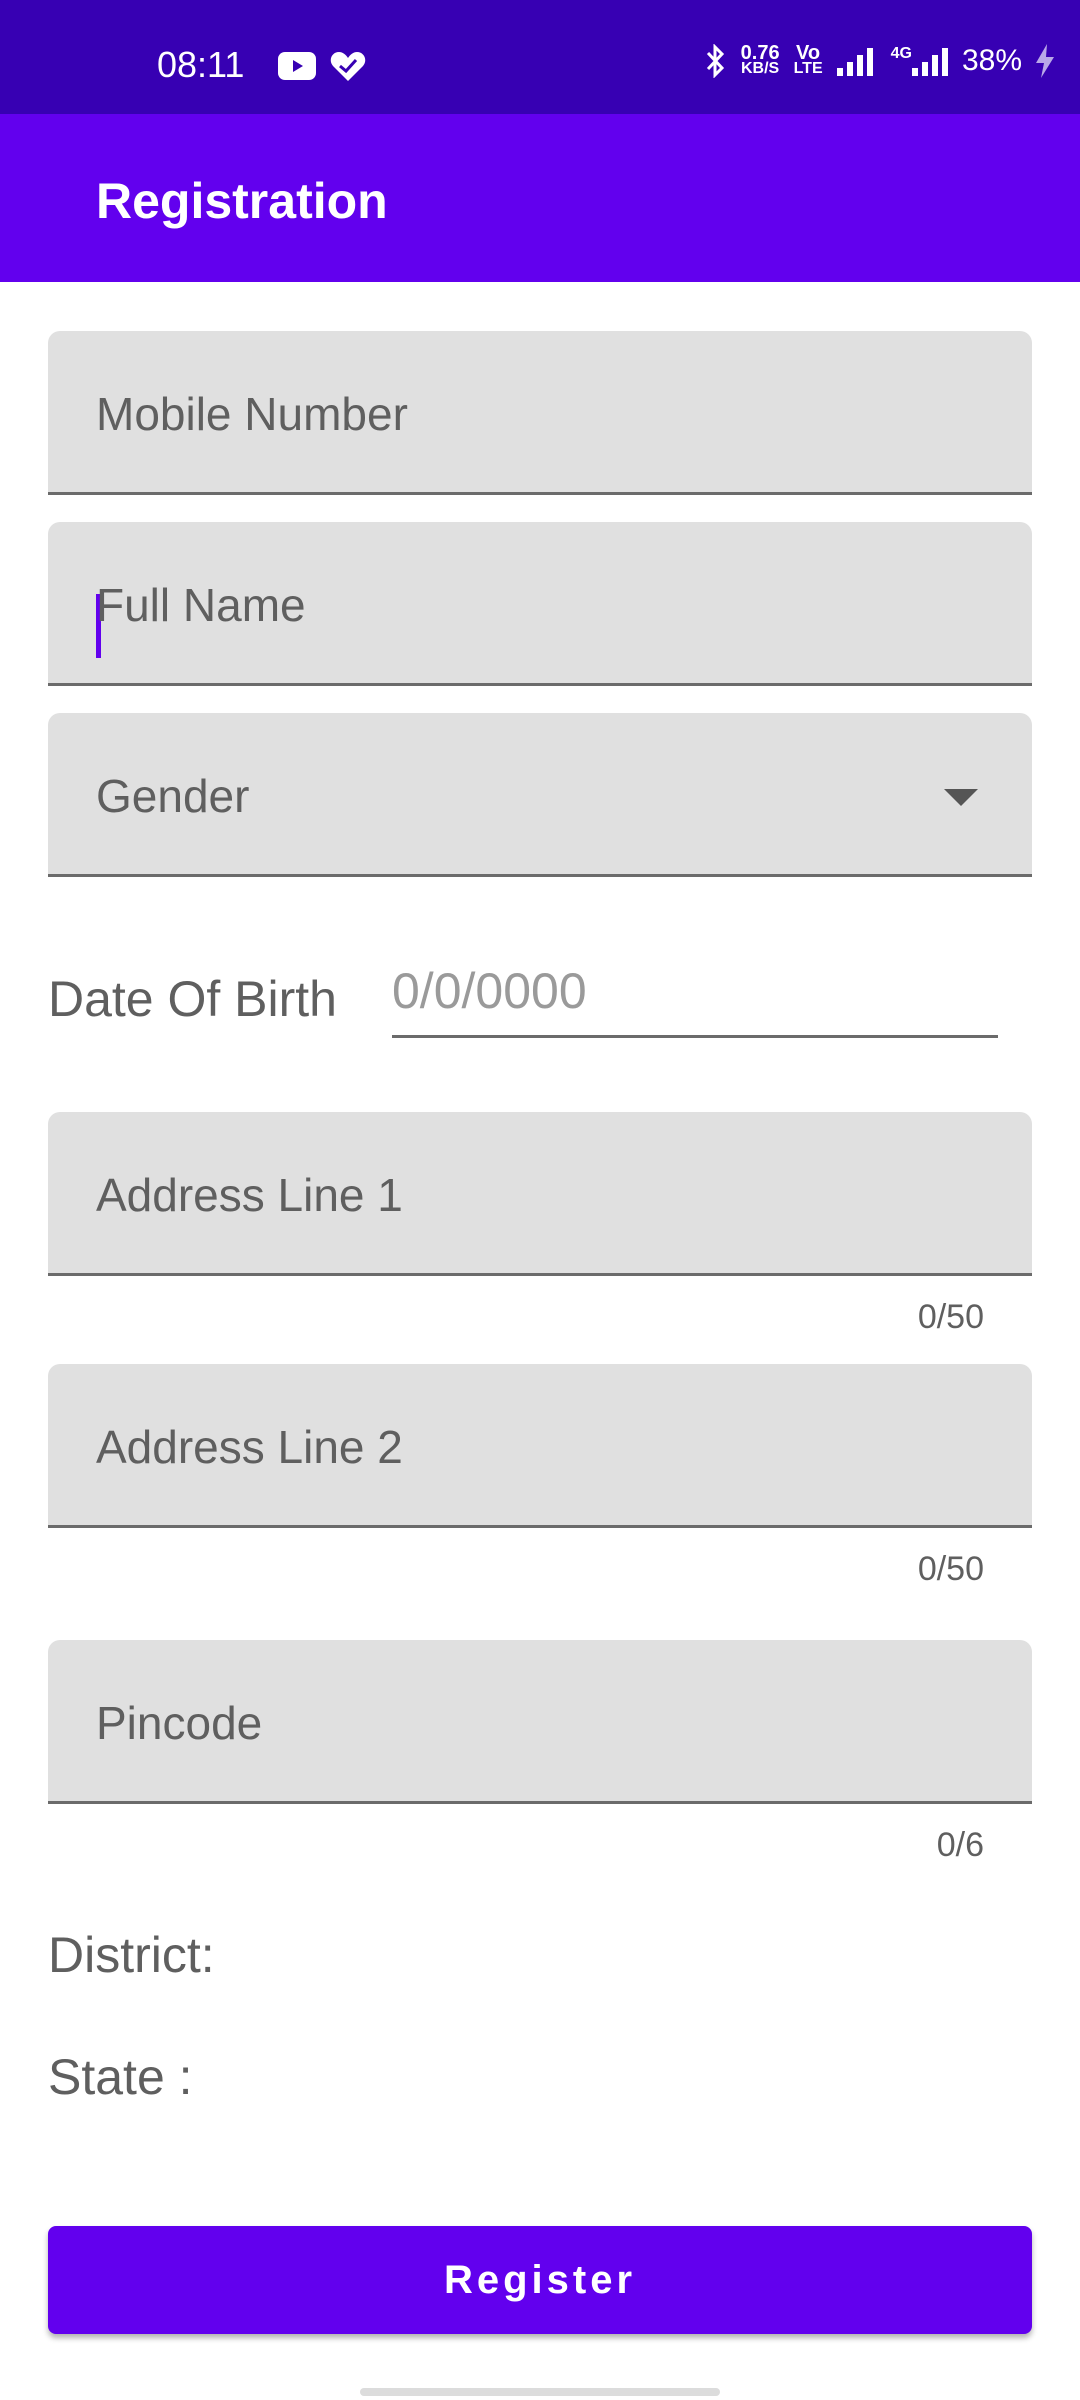  I want to click on bluetooth-icon, so click(715, 61).